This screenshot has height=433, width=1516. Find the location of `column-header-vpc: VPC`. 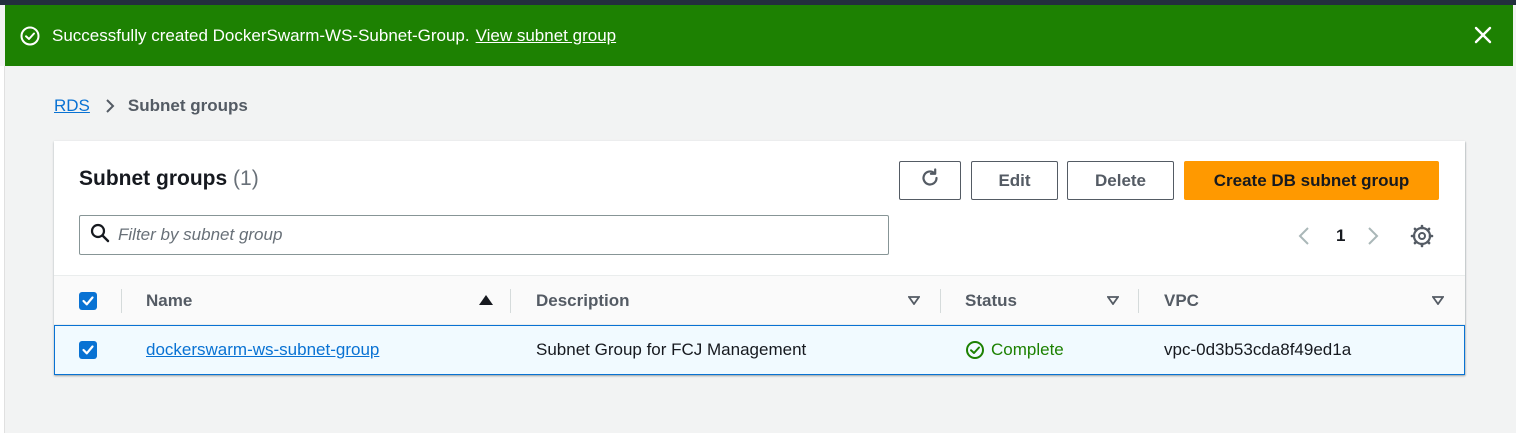

column-header-vpc: VPC is located at coordinates (1307, 301).